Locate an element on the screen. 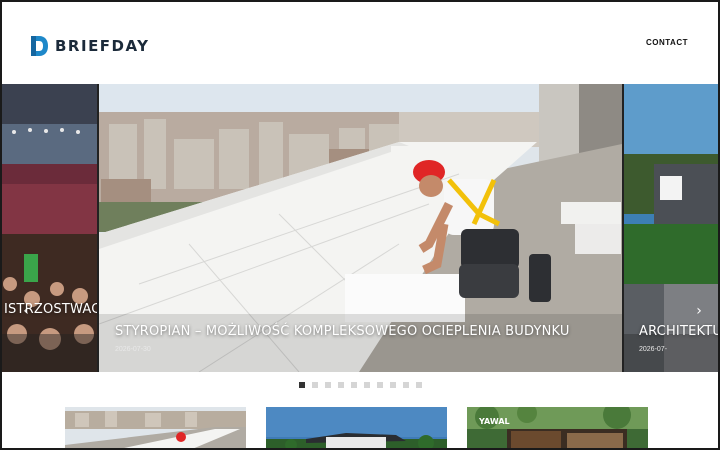  thumb-house-image is located at coordinates (356, 427).